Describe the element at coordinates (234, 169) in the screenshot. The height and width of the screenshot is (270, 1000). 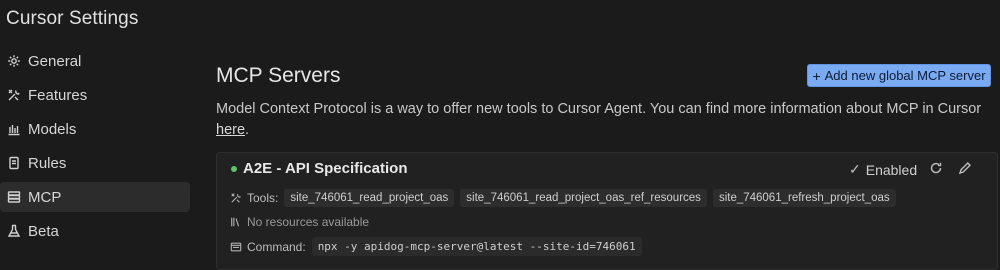
I see `status-indicator` at that location.